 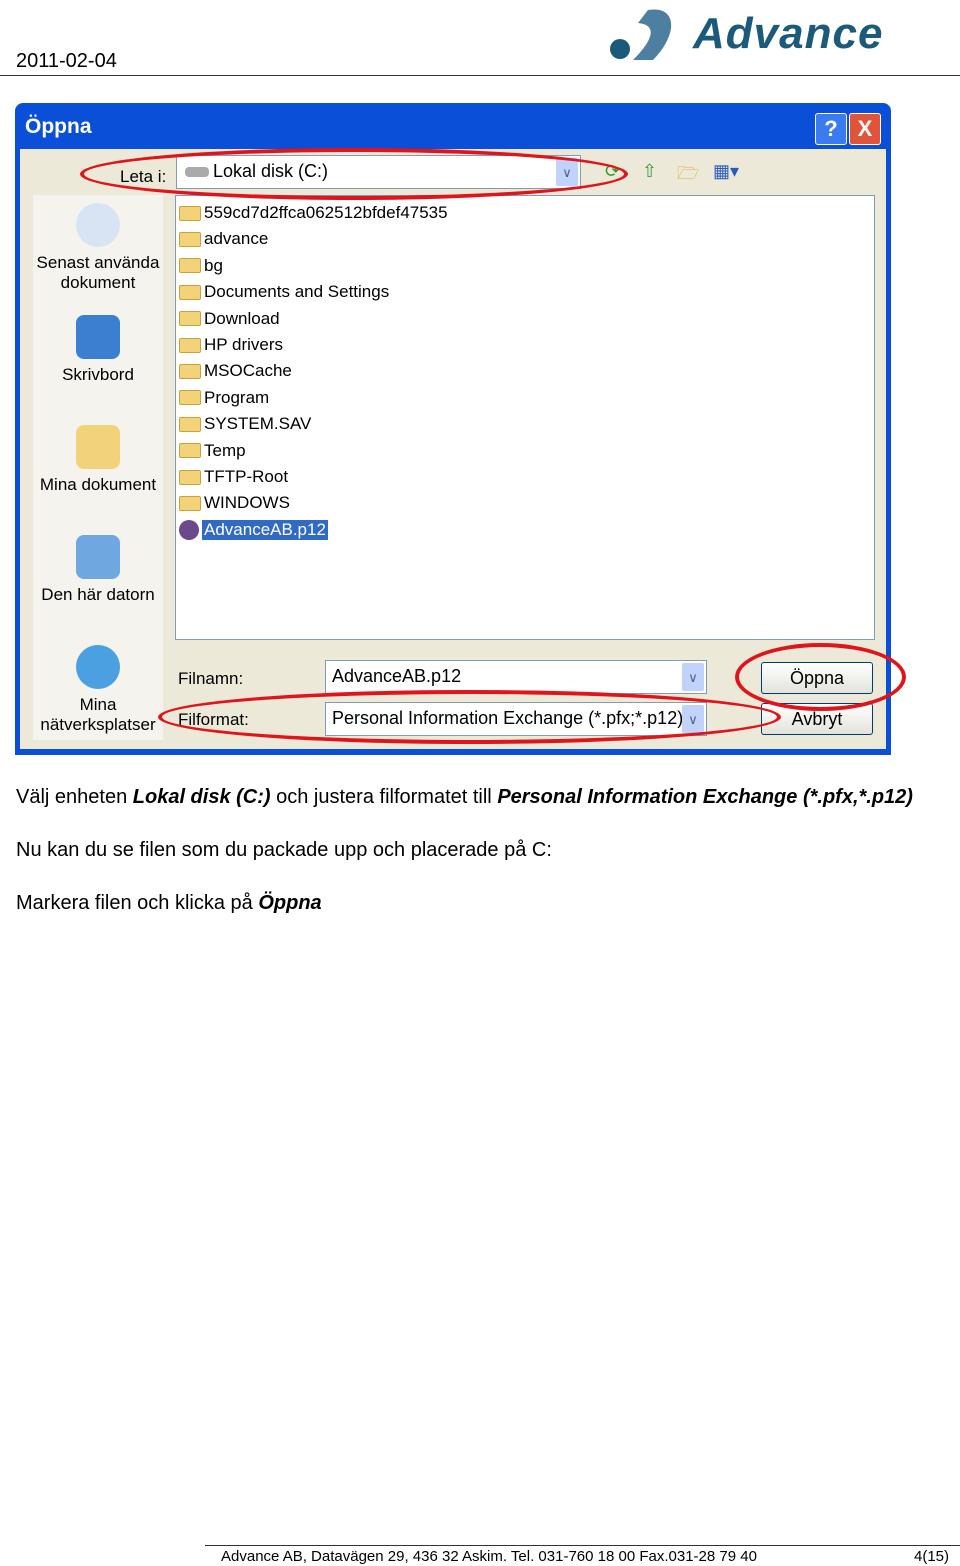 I want to click on logo-text: Advance, so click(x=788, y=33).